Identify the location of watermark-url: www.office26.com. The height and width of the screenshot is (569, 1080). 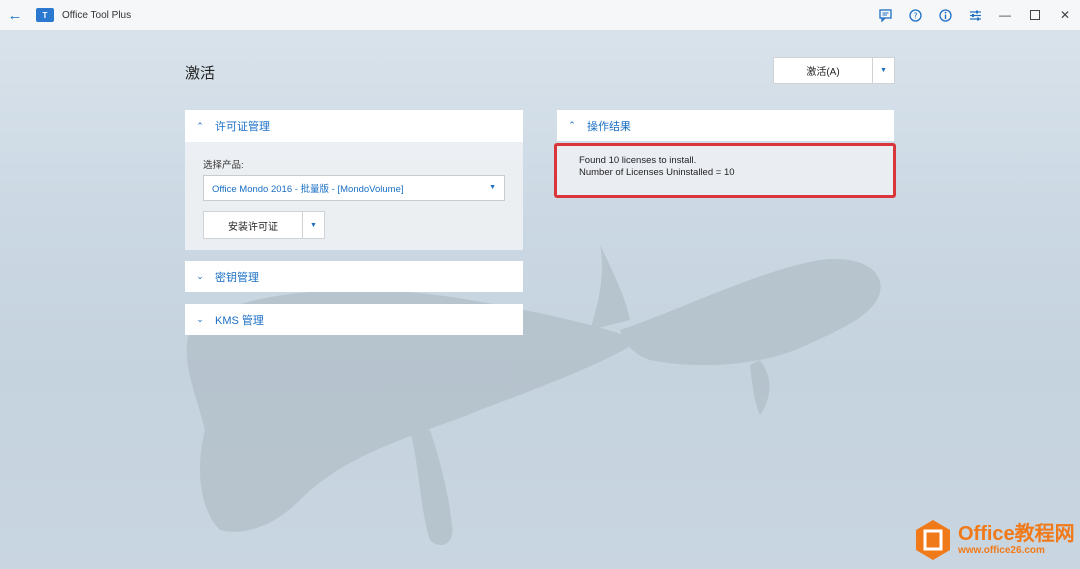
(1001, 550).